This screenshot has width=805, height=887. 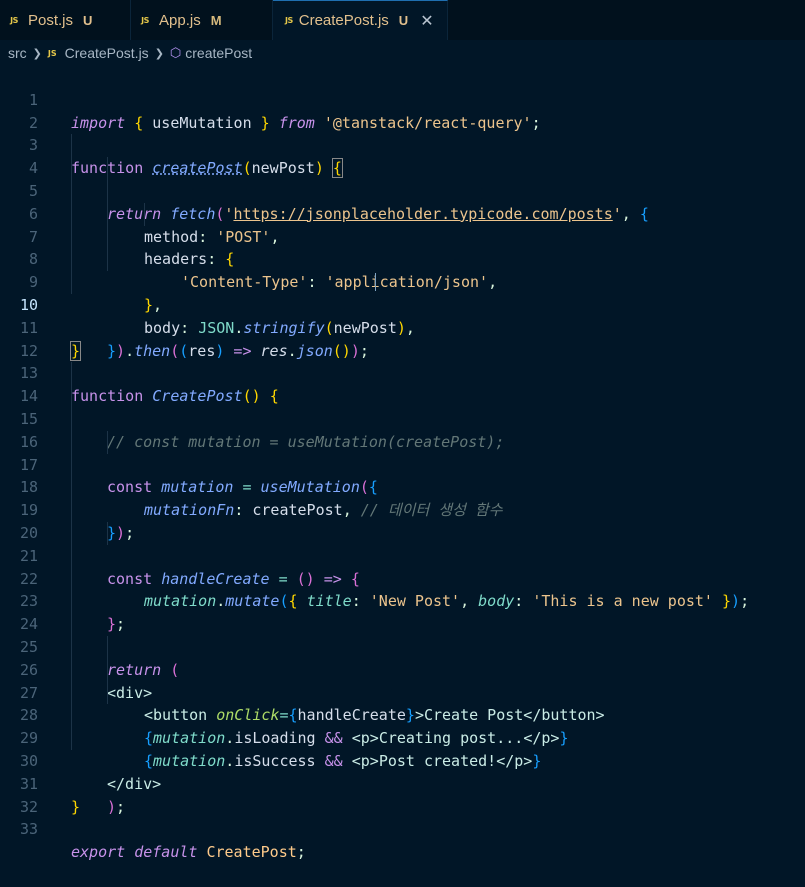 What do you see at coordinates (17, 53) in the screenshot?
I see `breadcrumb-folder: src` at bounding box center [17, 53].